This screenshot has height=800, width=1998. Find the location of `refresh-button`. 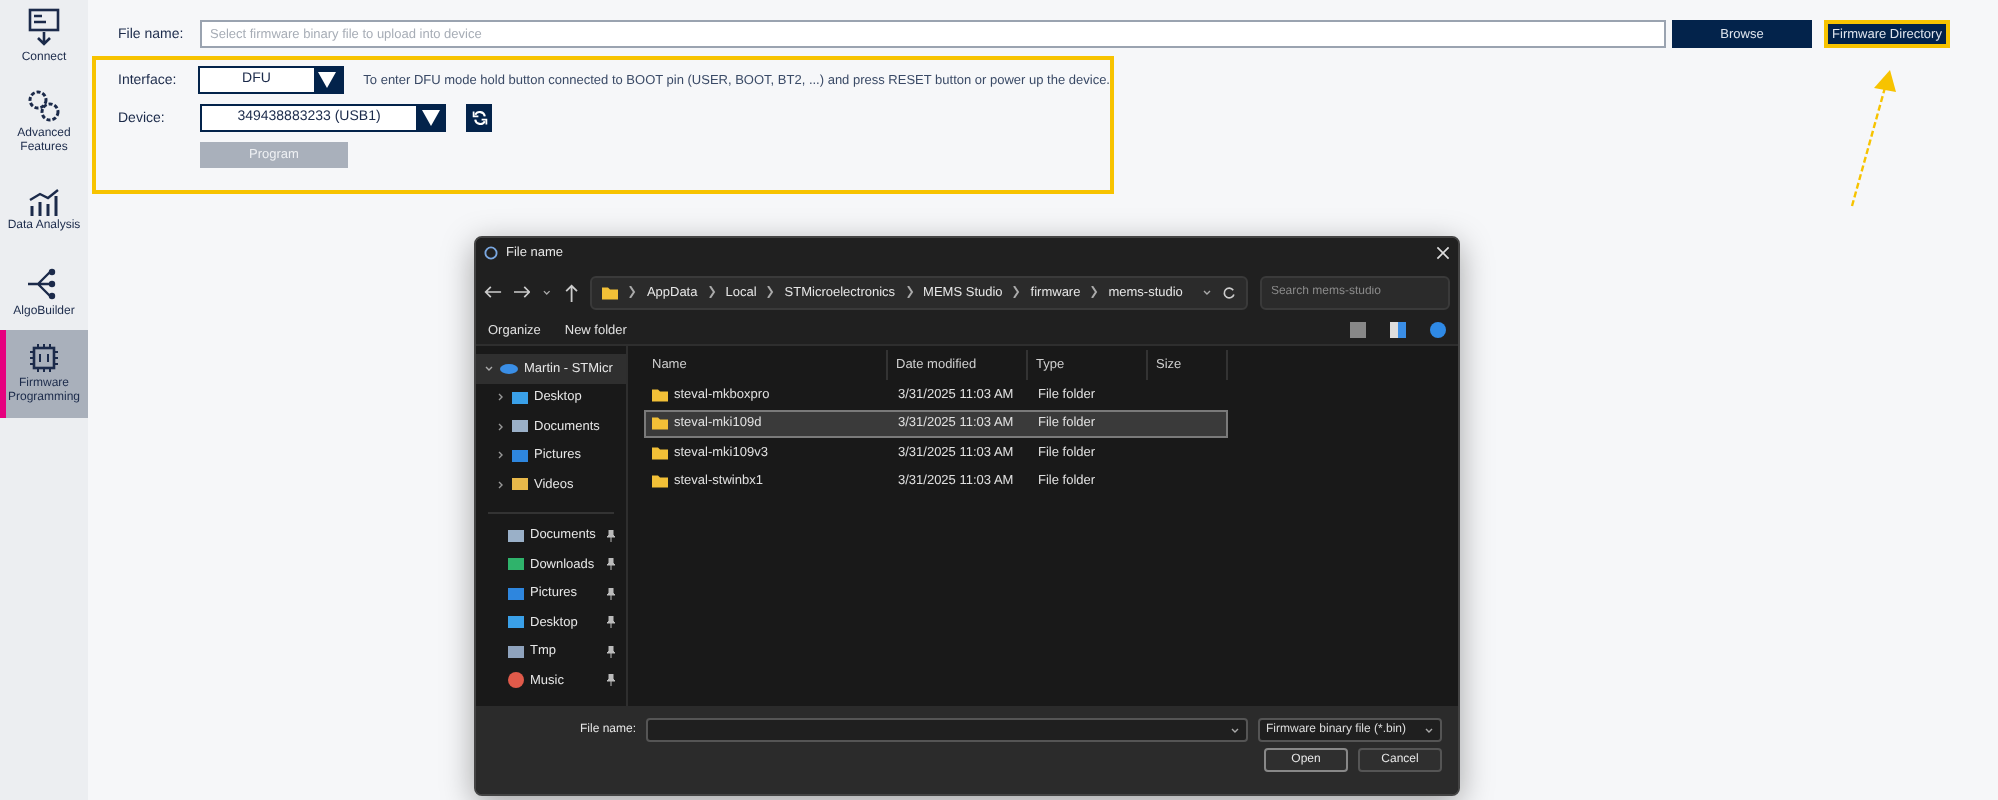

refresh-button is located at coordinates (479, 118).